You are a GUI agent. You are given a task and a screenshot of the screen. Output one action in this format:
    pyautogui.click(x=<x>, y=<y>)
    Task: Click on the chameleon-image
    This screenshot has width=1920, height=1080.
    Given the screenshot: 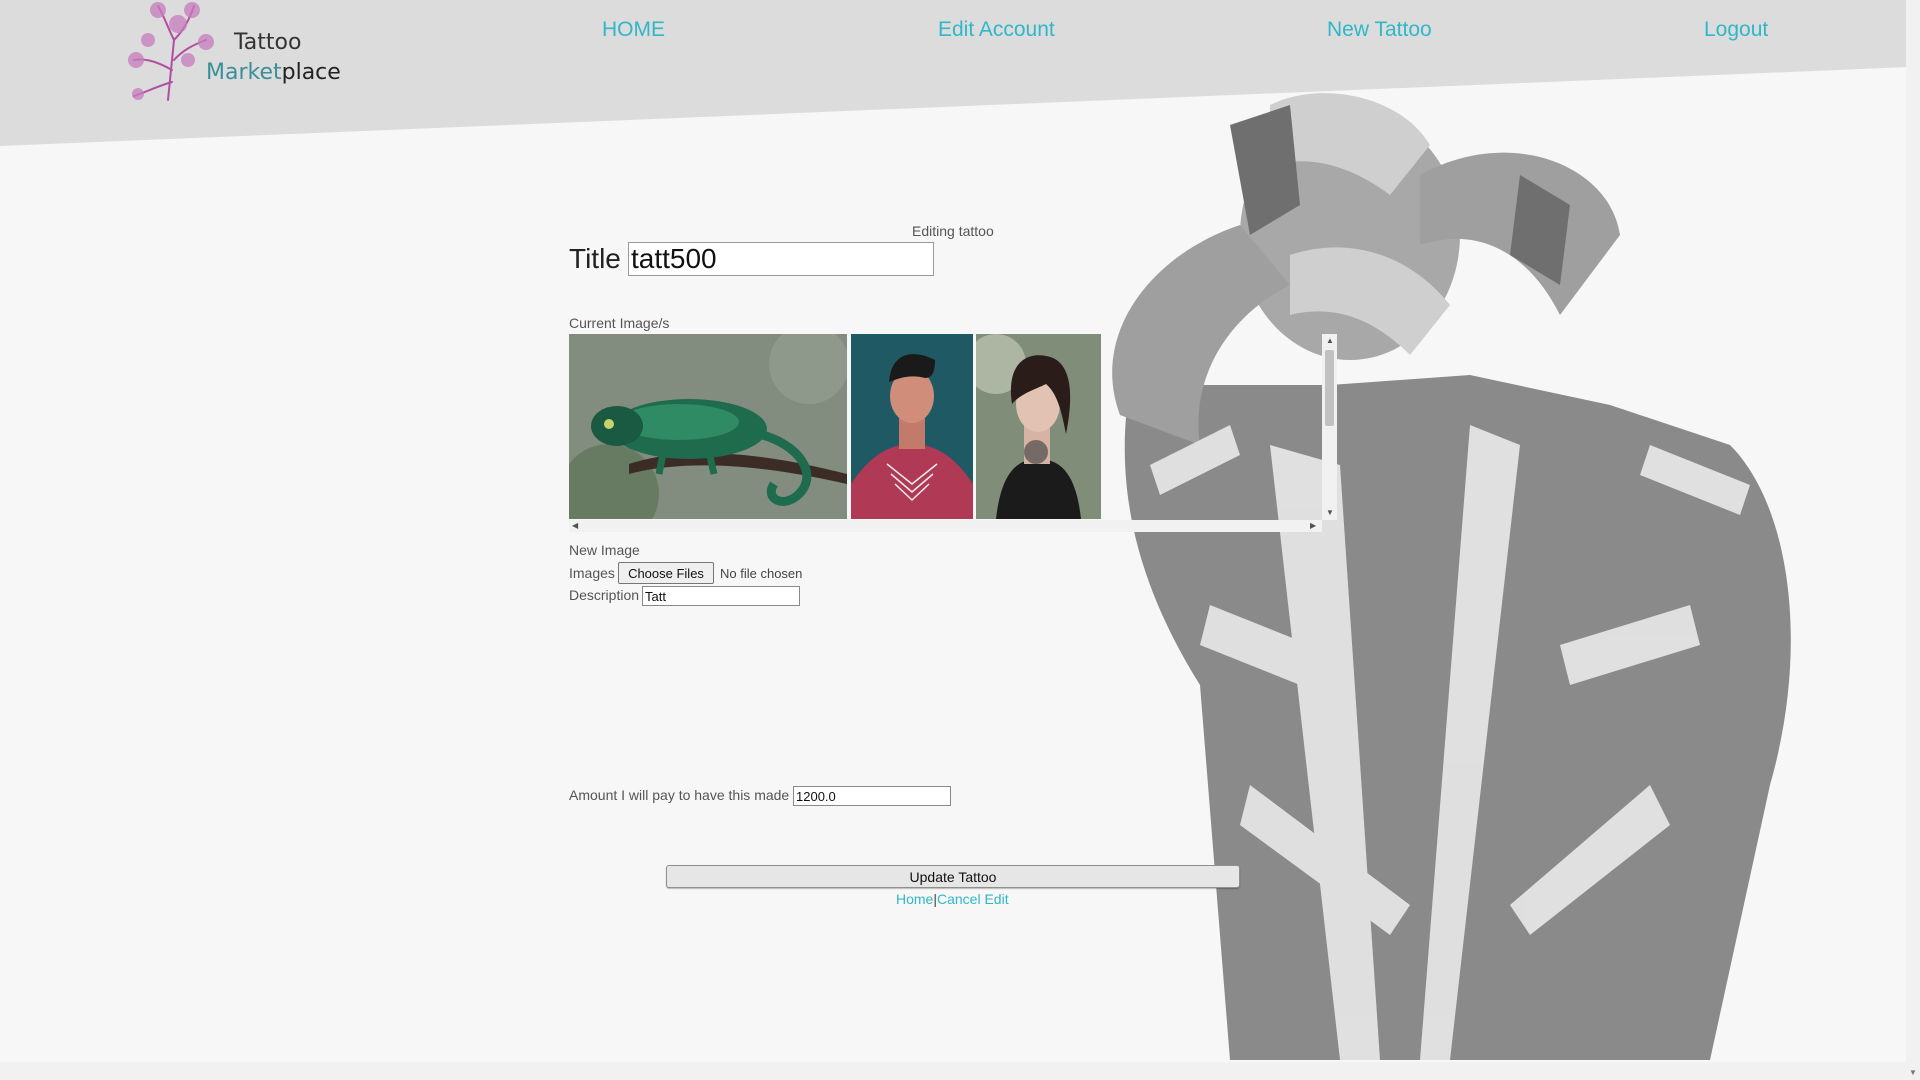 What is the action you would take?
    pyautogui.click(x=708, y=426)
    